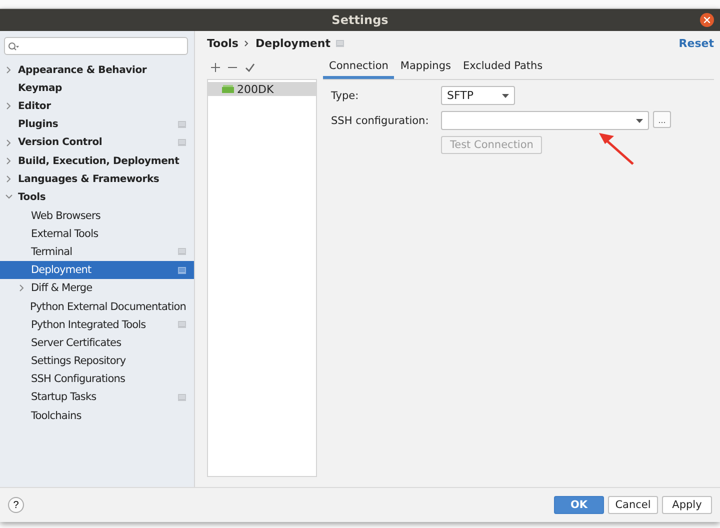  What do you see at coordinates (696, 43) in the screenshot?
I see `reset-link: Reset` at bounding box center [696, 43].